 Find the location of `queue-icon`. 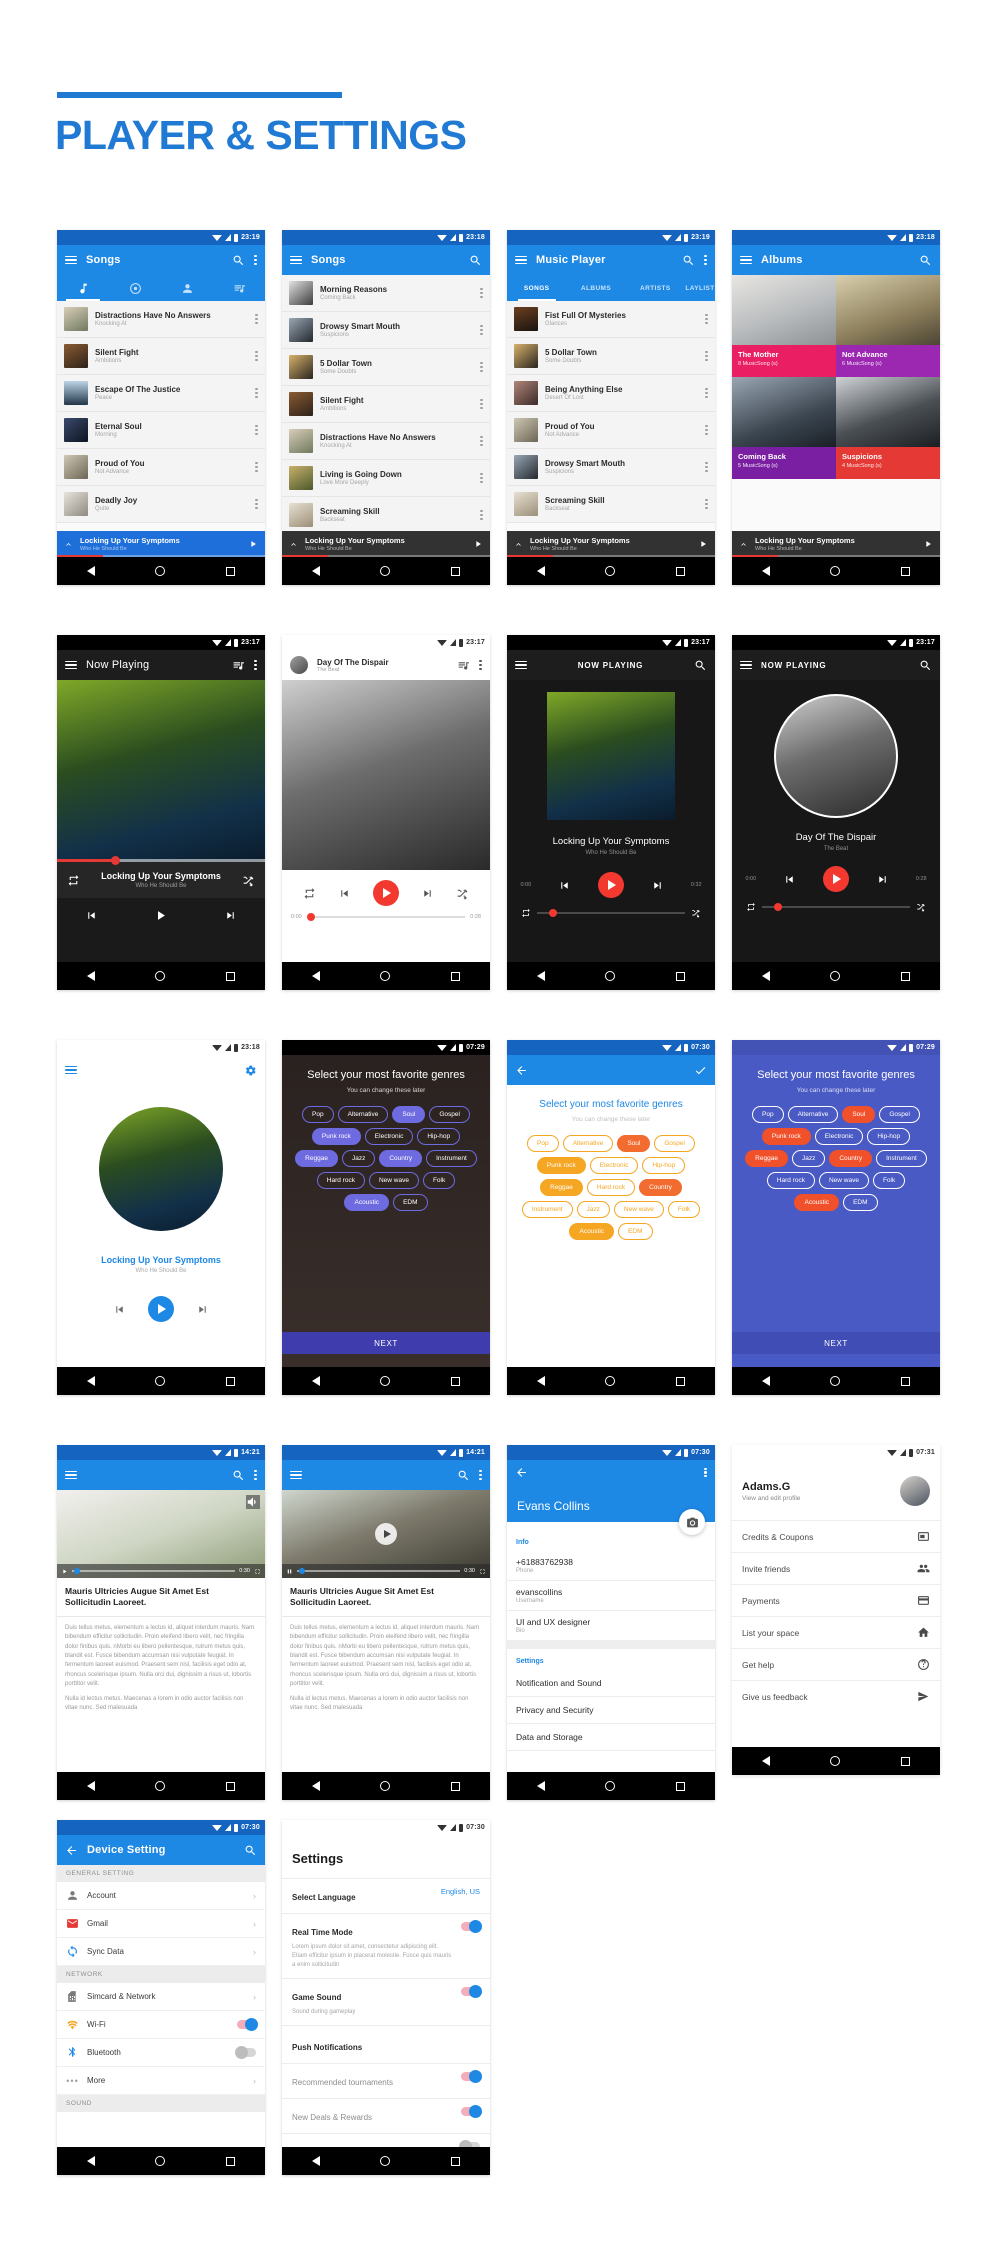

queue-icon is located at coordinates (238, 665).